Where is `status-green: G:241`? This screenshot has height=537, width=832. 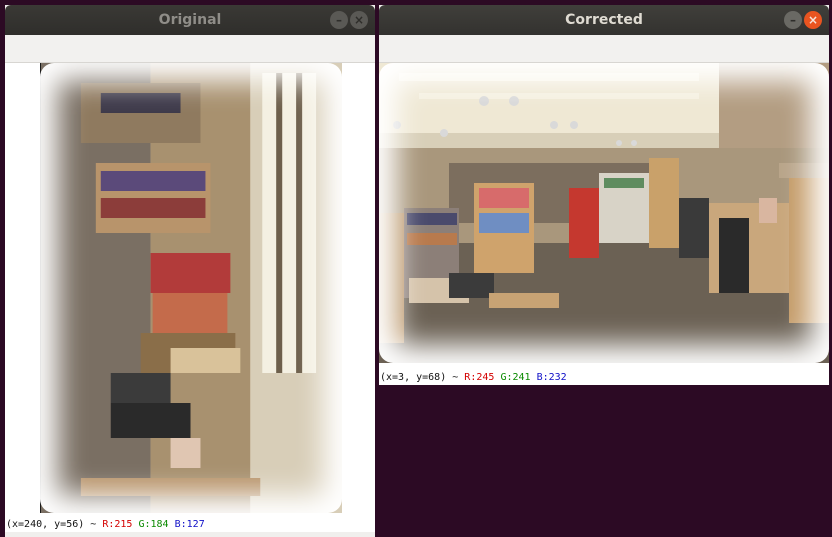
status-green: G:241 is located at coordinates (515, 377).